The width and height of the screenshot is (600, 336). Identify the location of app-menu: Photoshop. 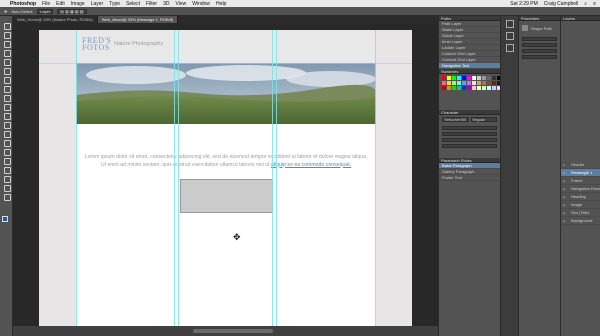
(23, 4).